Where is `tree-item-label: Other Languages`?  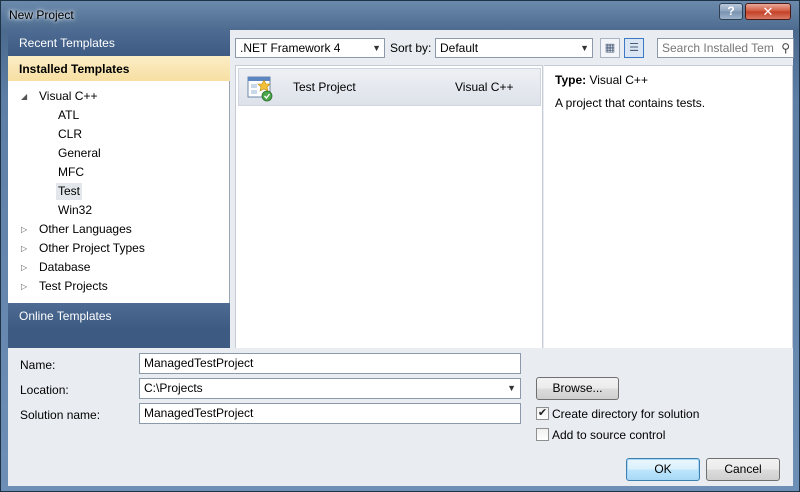
tree-item-label: Other Languages is located at coordinates (85, 229).